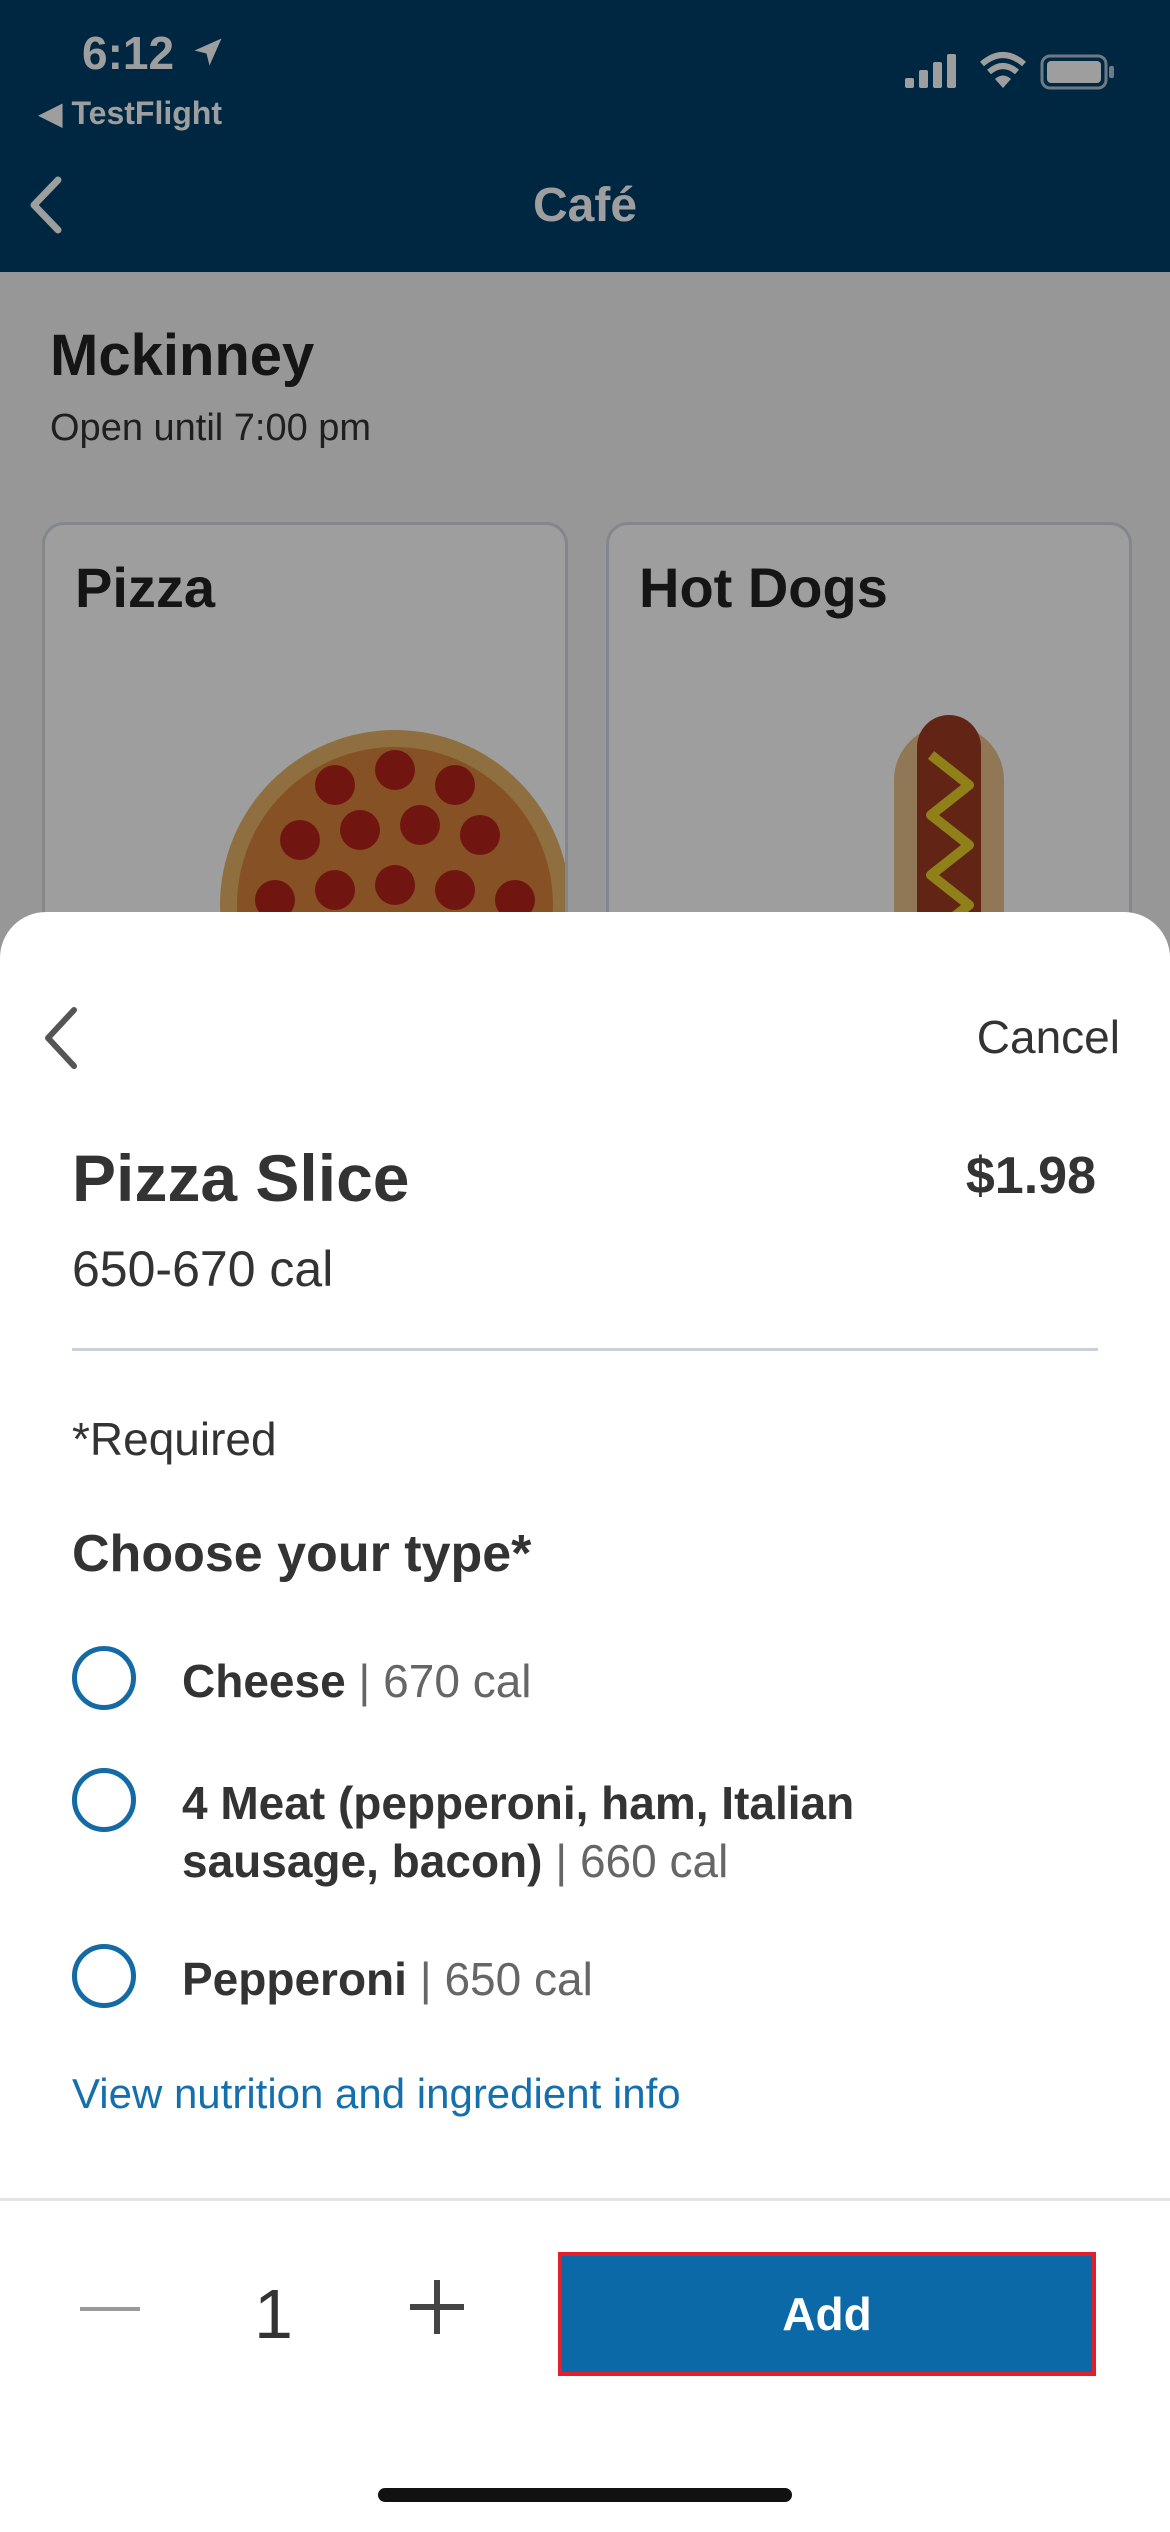  What do you see at coordinates (241, 1178) in the screenshot?
I see `item-name: Pizza Slice` at bounding box center [241, 1178].